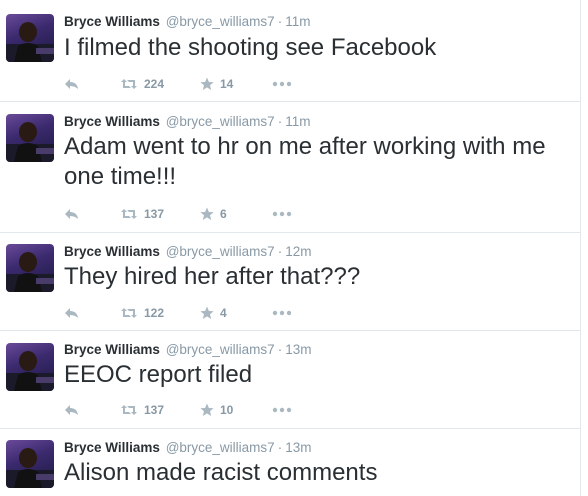 The width and height of the screenshot is (588, 496). I want to click on retweet-button: 224, so click(155, 84).